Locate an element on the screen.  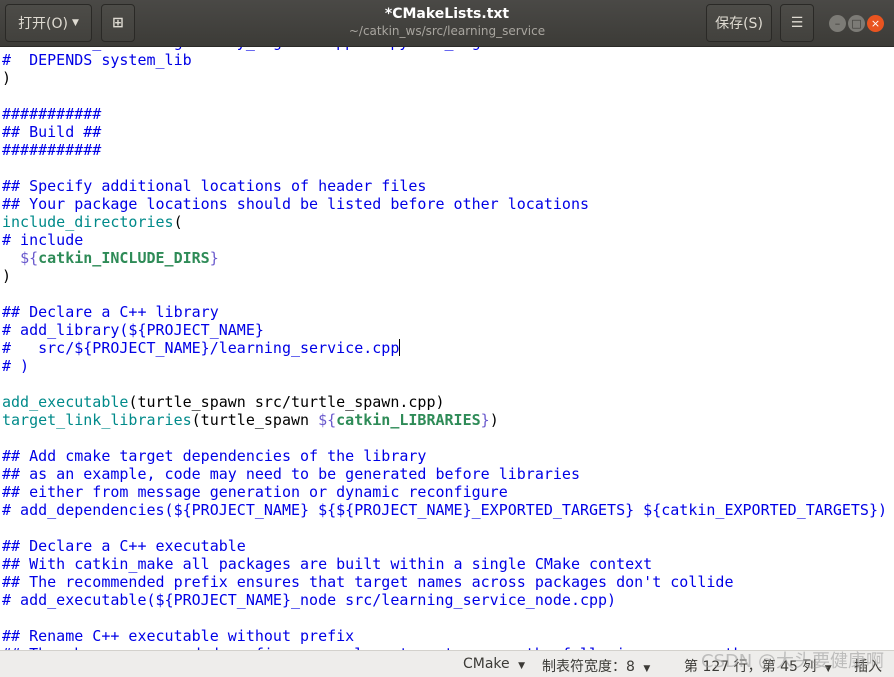
language-selector: CMake ▼ is located at coordinates (494, 664).